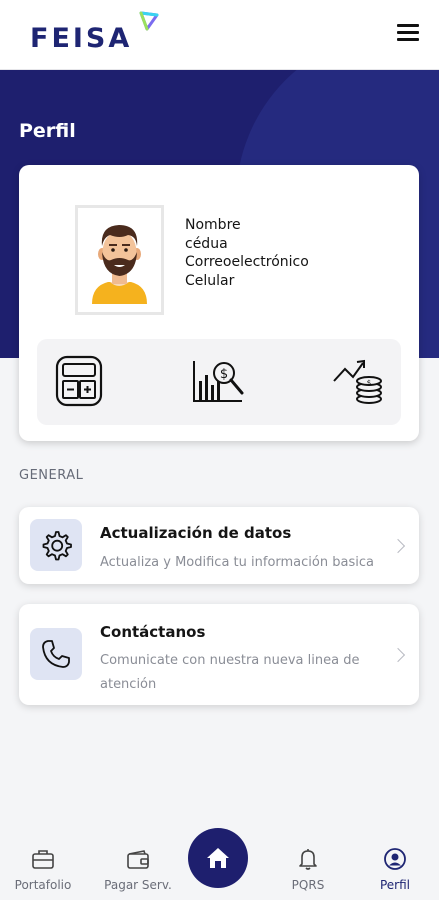  What do you see at coordinates (247, 253) in the screenshot?
I see `profile-info: Nombre cédua Correoelectrónico Celular` at bounding box center [247, 253].